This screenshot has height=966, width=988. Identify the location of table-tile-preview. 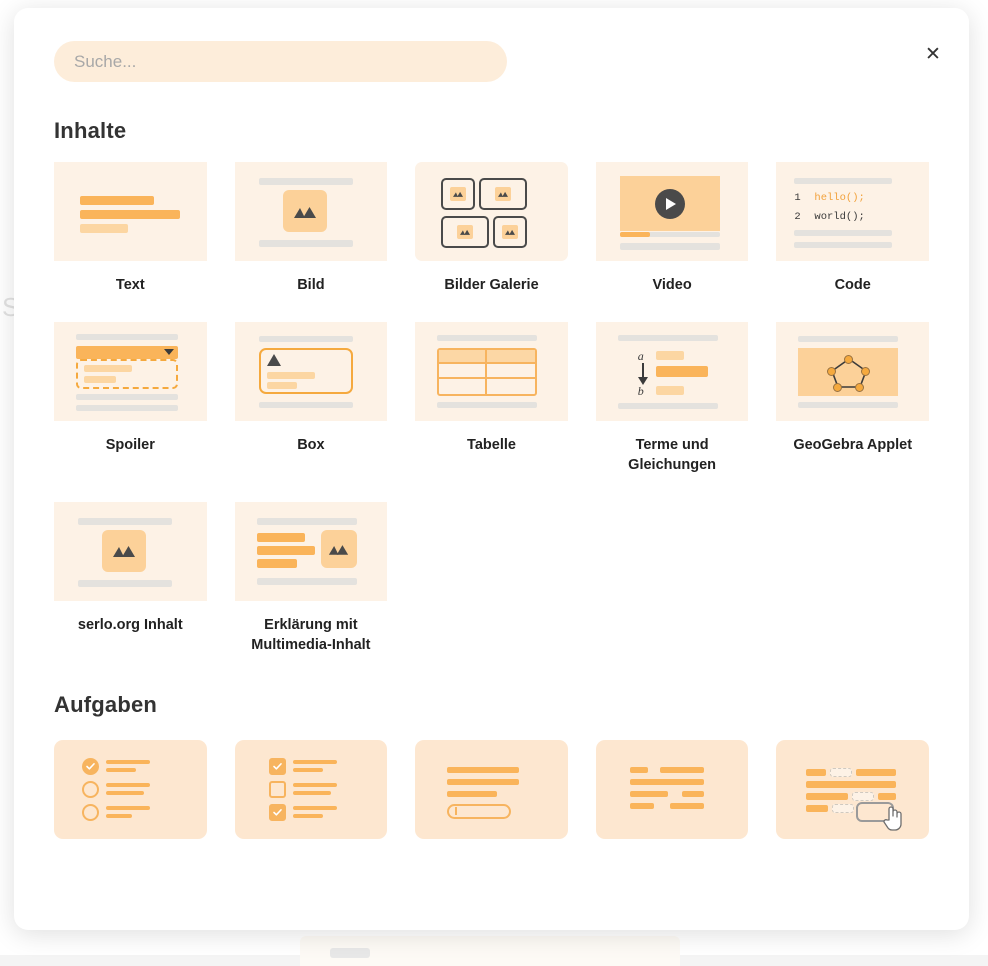
(491, 371).